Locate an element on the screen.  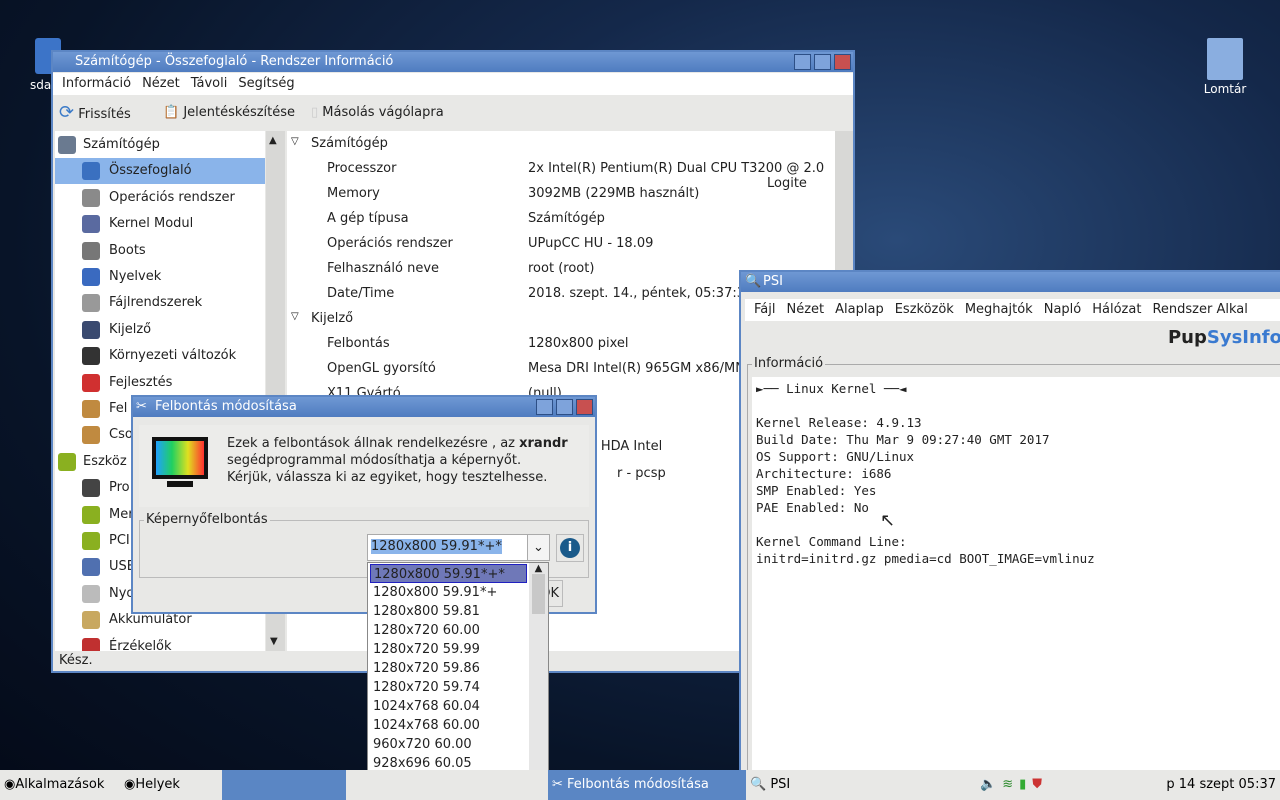
network-icon: ≋ is located at coordinates (1010, 784).